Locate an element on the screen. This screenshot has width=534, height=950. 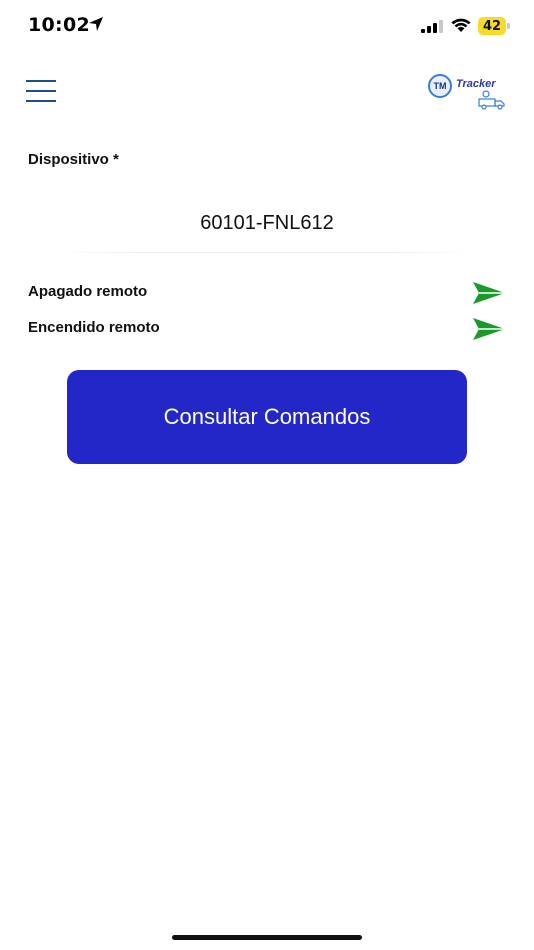
battery-level: 42 is located at coordinates (492, 26).